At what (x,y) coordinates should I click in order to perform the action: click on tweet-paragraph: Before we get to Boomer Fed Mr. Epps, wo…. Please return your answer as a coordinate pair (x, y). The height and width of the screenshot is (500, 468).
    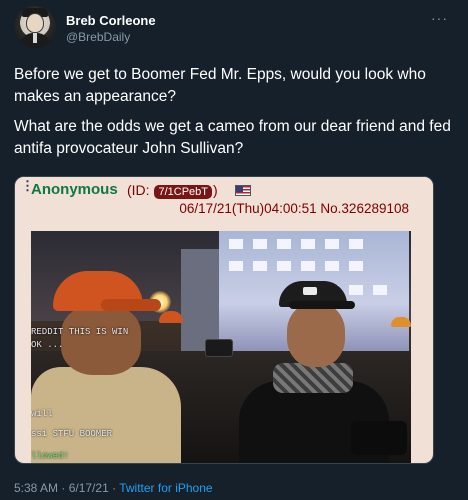
    Looking at the image, I should click on (220, 85).